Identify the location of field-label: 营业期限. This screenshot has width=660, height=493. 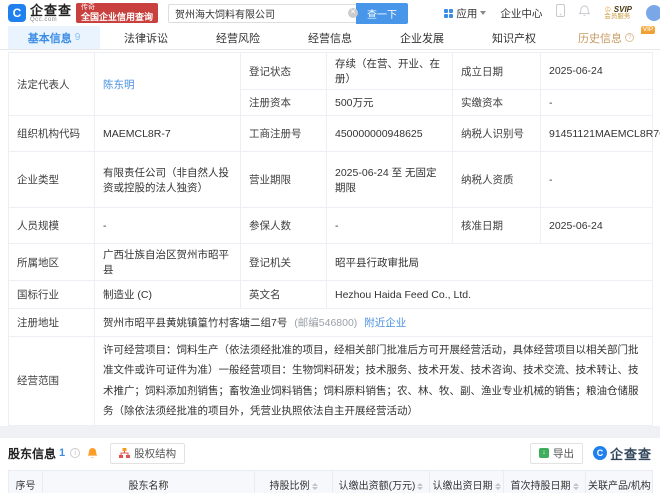
(283, 179).